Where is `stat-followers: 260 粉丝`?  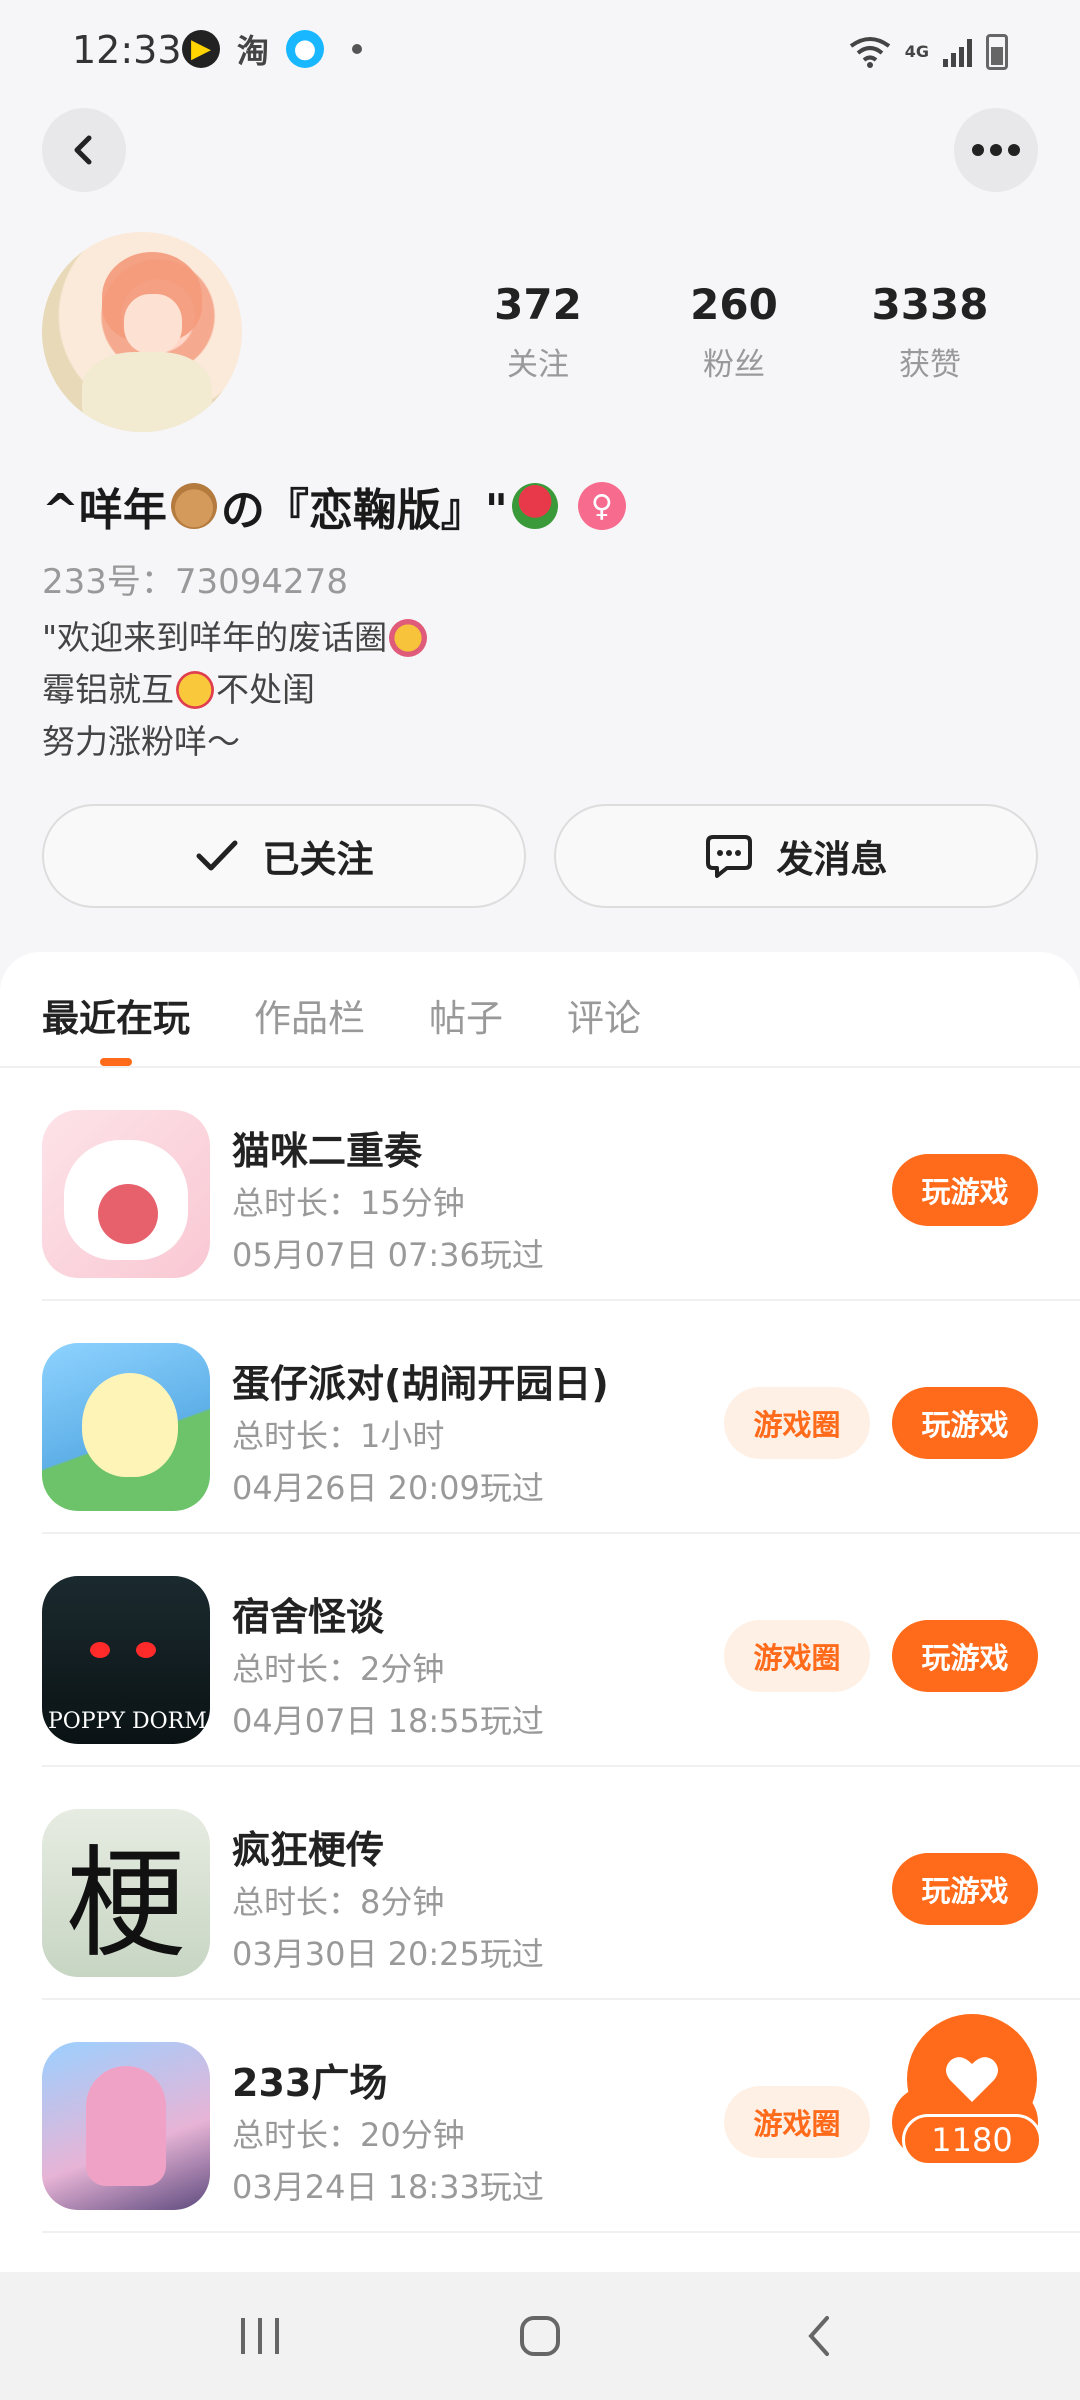 stat-followers: 260 粉丝 is located at coordinates (734, 332).